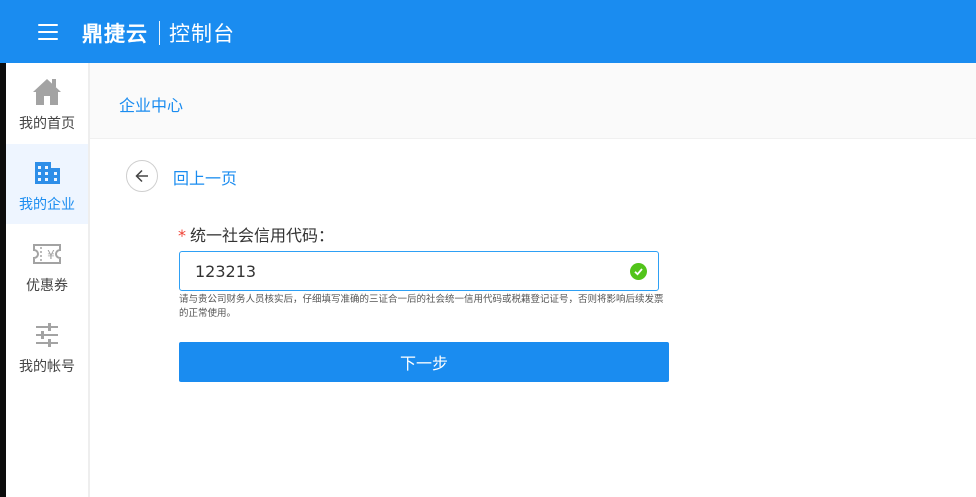  I want to click on menu-icon, so click(48, 32).